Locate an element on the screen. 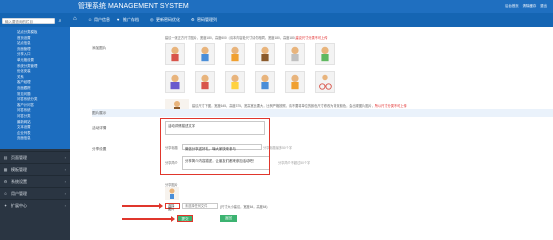 The height and width of the screenshot is (240, 553). tray-logout-link: 退出 is located at coordinates (543, 6).